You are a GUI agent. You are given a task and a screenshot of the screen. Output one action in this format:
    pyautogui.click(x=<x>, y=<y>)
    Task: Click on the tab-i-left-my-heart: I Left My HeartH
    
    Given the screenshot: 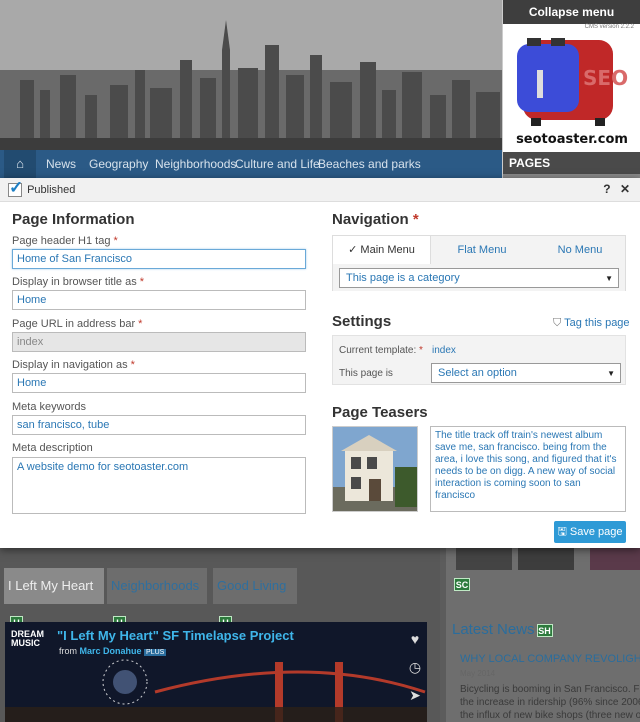 What is the action you would take?
    pyautogui.click(x=54, y=599)
    